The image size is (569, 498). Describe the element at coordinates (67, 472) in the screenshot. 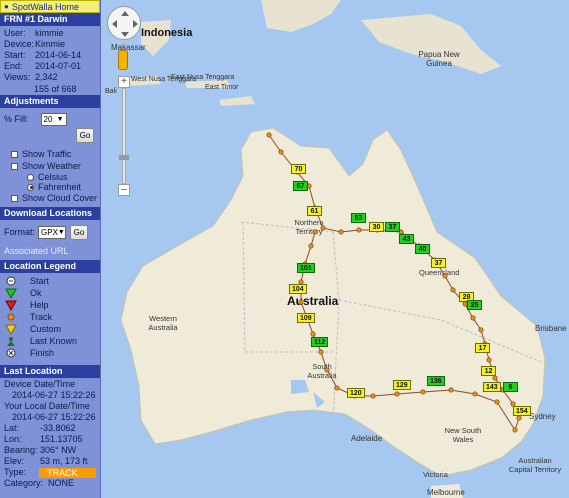

I see `type-badge: TRACK` at that location.